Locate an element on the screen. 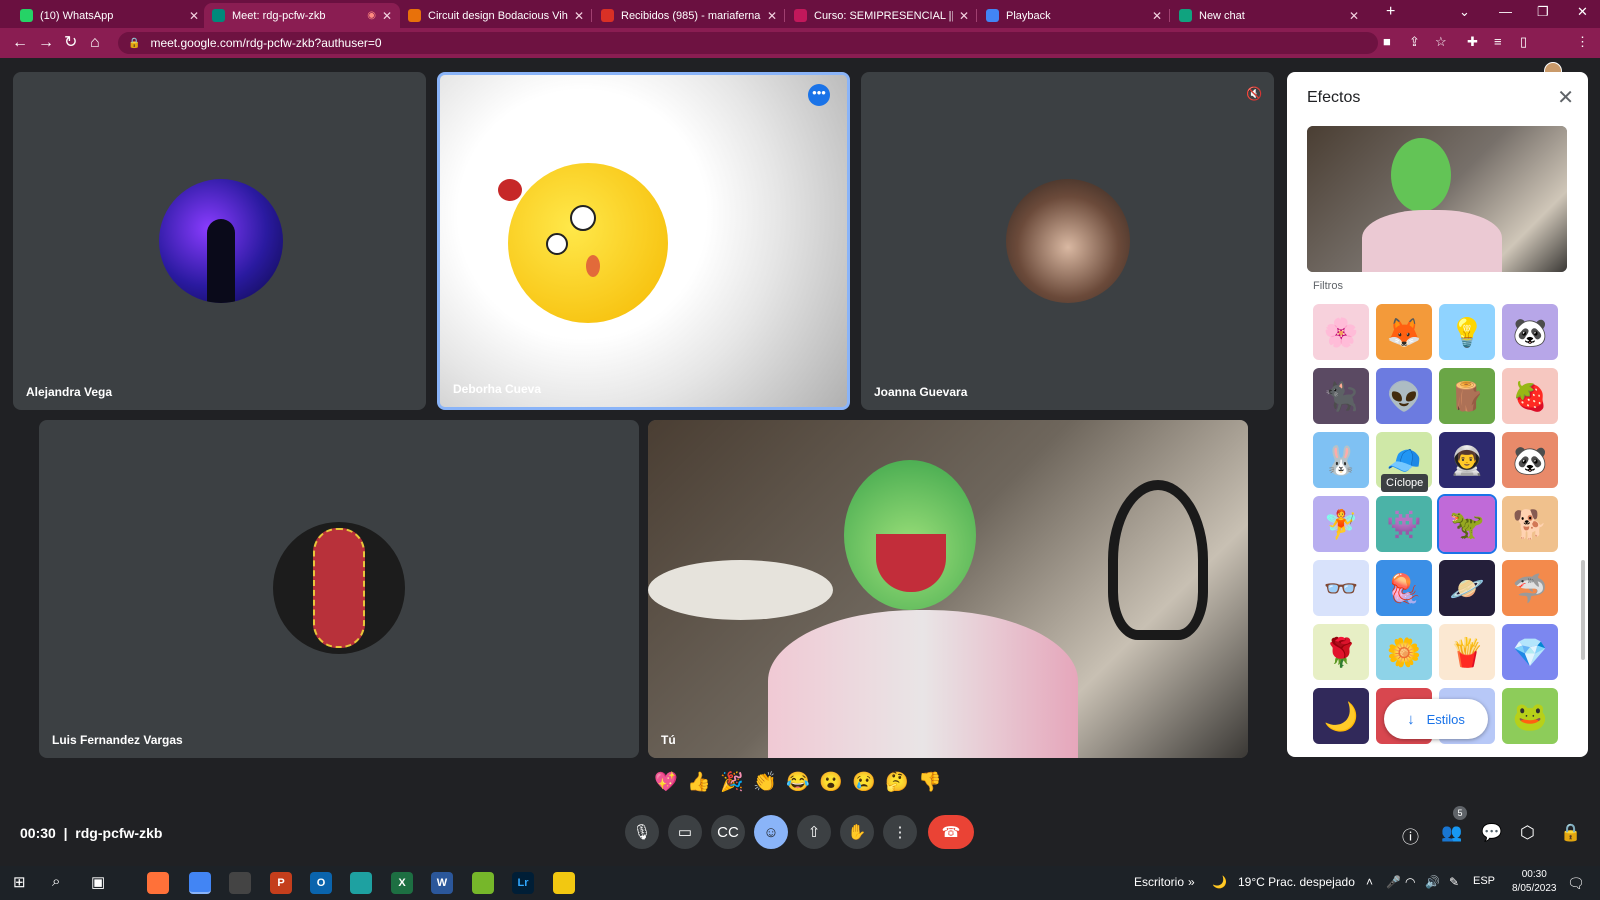 The width and height of the screenshot is (1600, 900). filter-shark: 🦈 is located at coordinates (1530, 588).